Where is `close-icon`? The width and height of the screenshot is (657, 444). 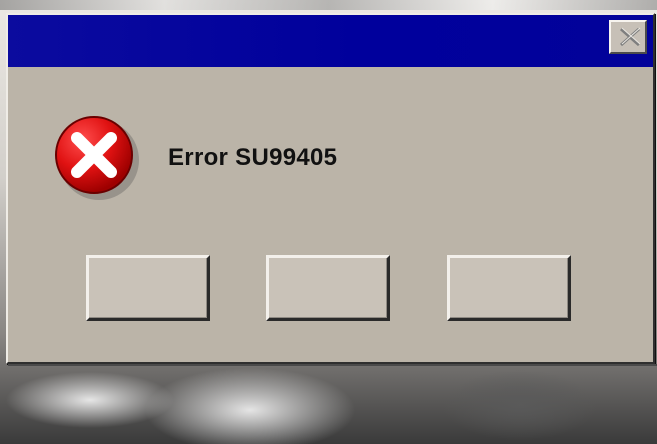
close-icon is located at coordinates (630, 37).